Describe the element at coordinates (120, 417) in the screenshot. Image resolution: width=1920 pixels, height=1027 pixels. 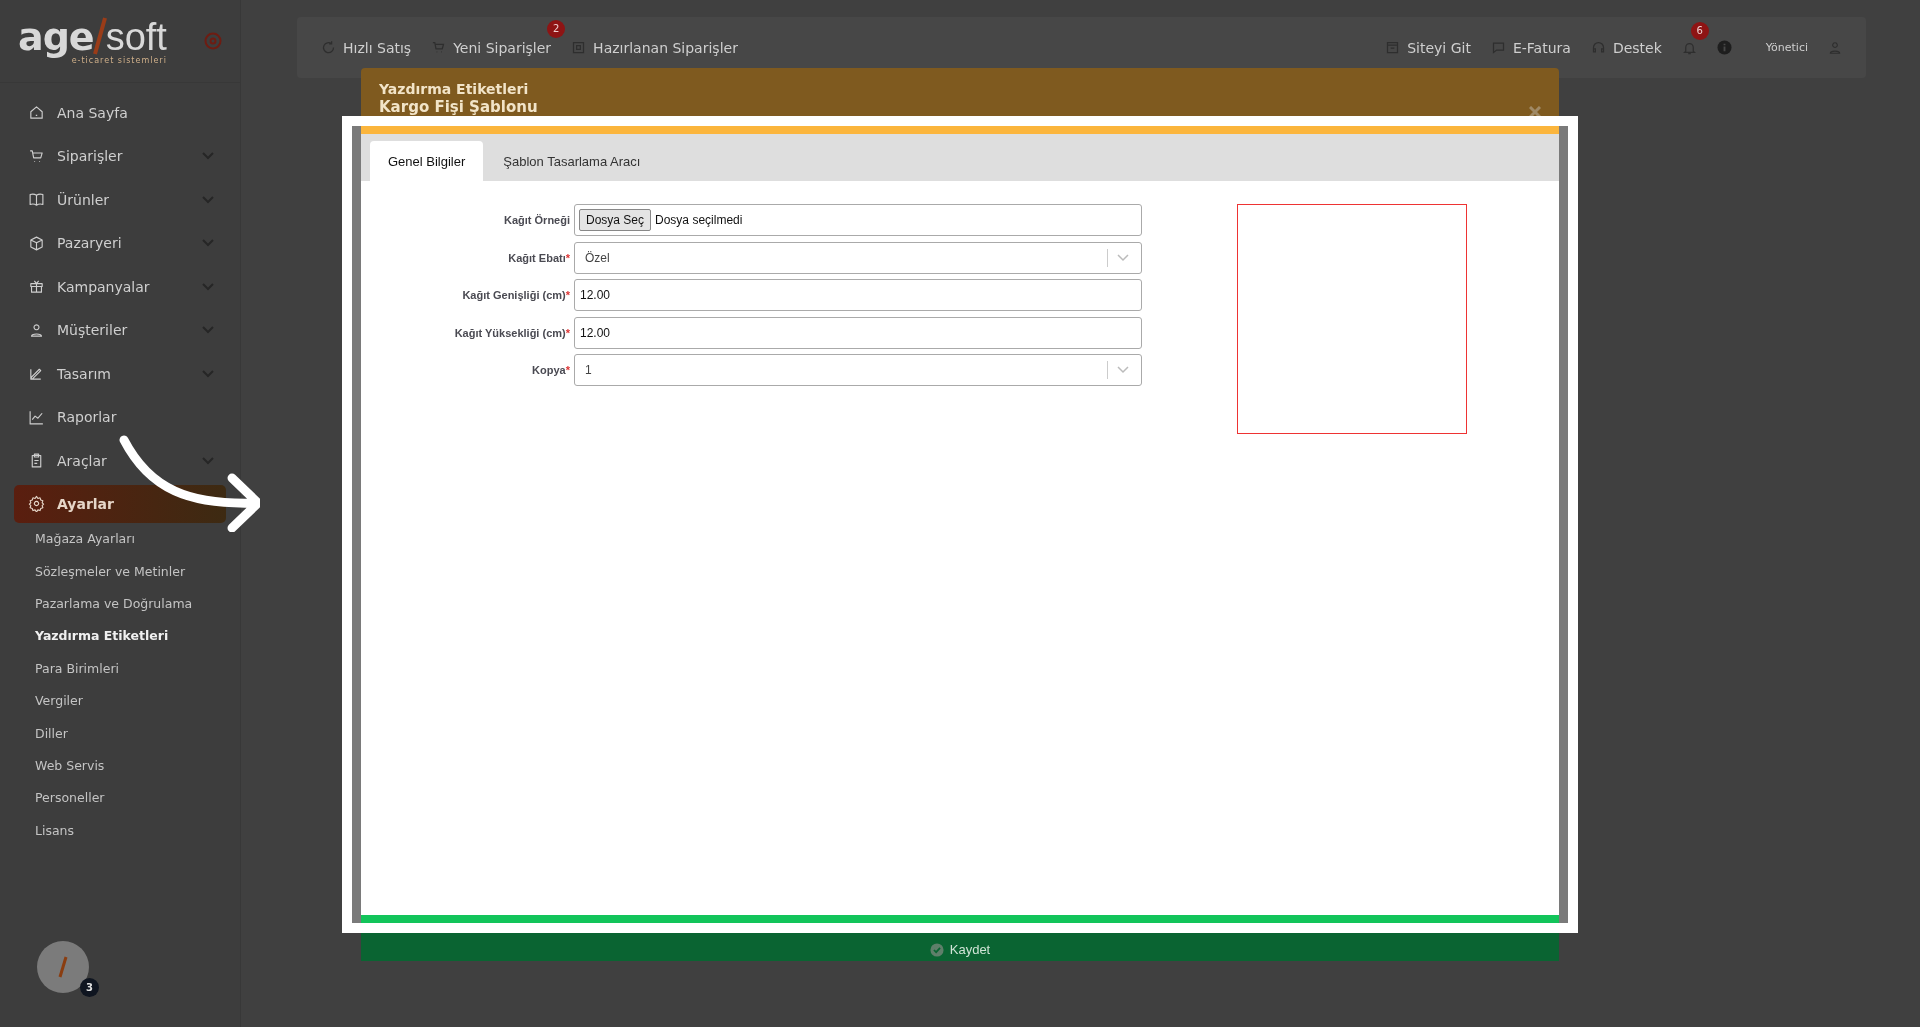
I see `sidebar-item: Raporlar` at that location.